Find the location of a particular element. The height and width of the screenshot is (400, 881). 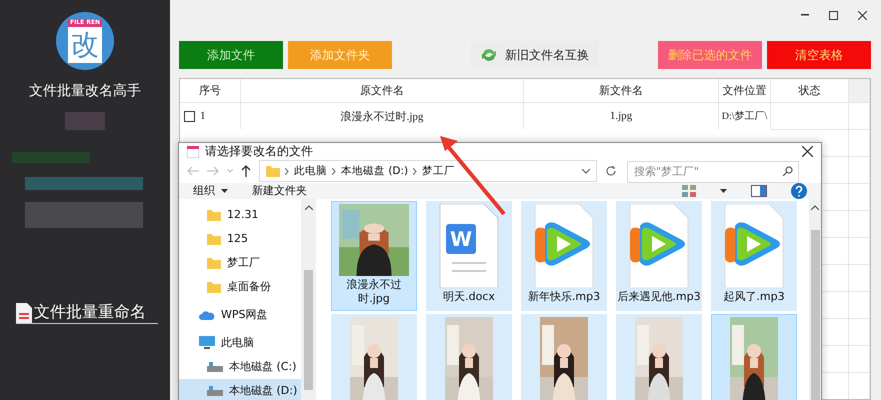

nav-item: 本地磁盘 (D:) is located at coordinates (240, 389).